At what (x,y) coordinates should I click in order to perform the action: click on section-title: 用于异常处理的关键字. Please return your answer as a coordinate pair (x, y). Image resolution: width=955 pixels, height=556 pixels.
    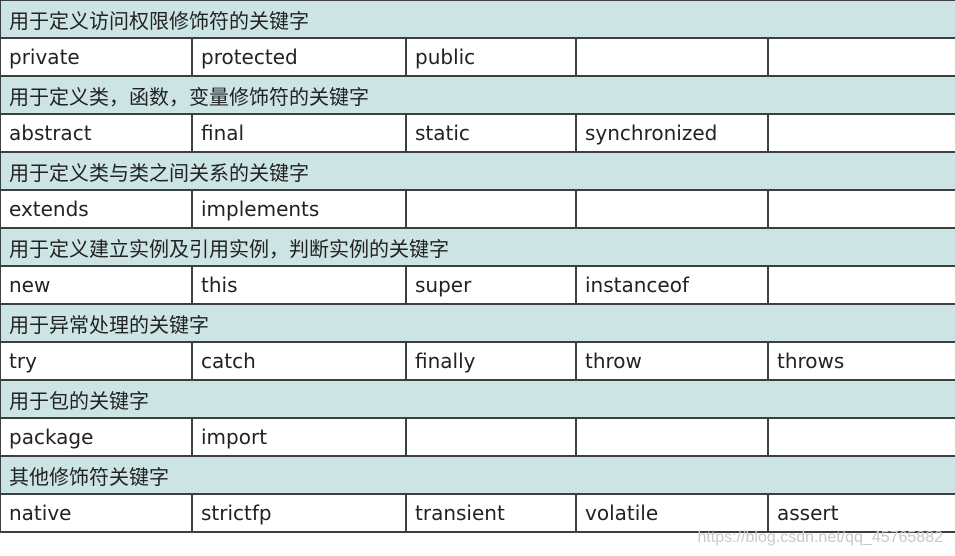
    Looking at the image, I should click on (477, 323).